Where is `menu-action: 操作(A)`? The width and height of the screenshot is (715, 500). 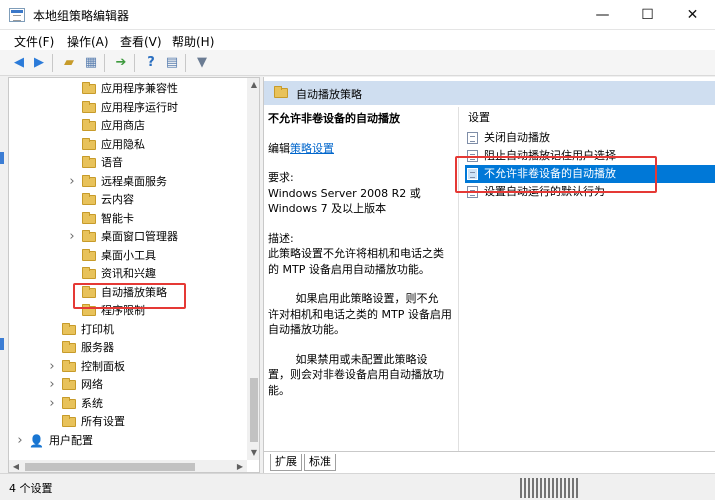
menu-action: 操作(A) is located at coordinates (88, 41).